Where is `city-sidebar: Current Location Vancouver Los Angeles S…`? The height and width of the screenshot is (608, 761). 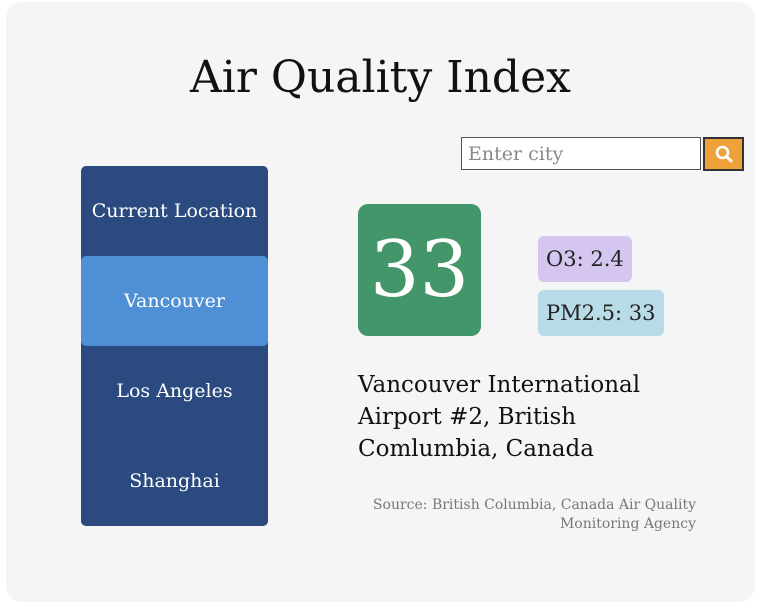
city-sidebar: Current Location Vancouver Los Angeles S… is located at coordinates (174, 346).